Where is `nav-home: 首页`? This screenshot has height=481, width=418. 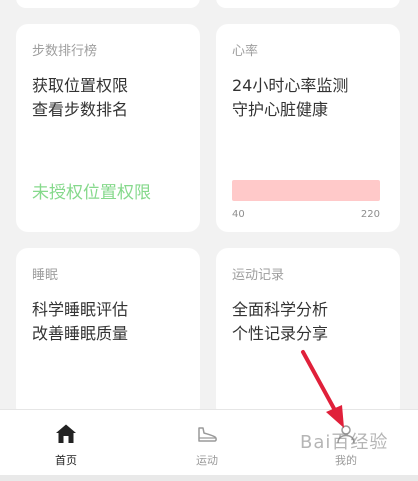 nav-home: 首页 is located at coordinates (66, 443).